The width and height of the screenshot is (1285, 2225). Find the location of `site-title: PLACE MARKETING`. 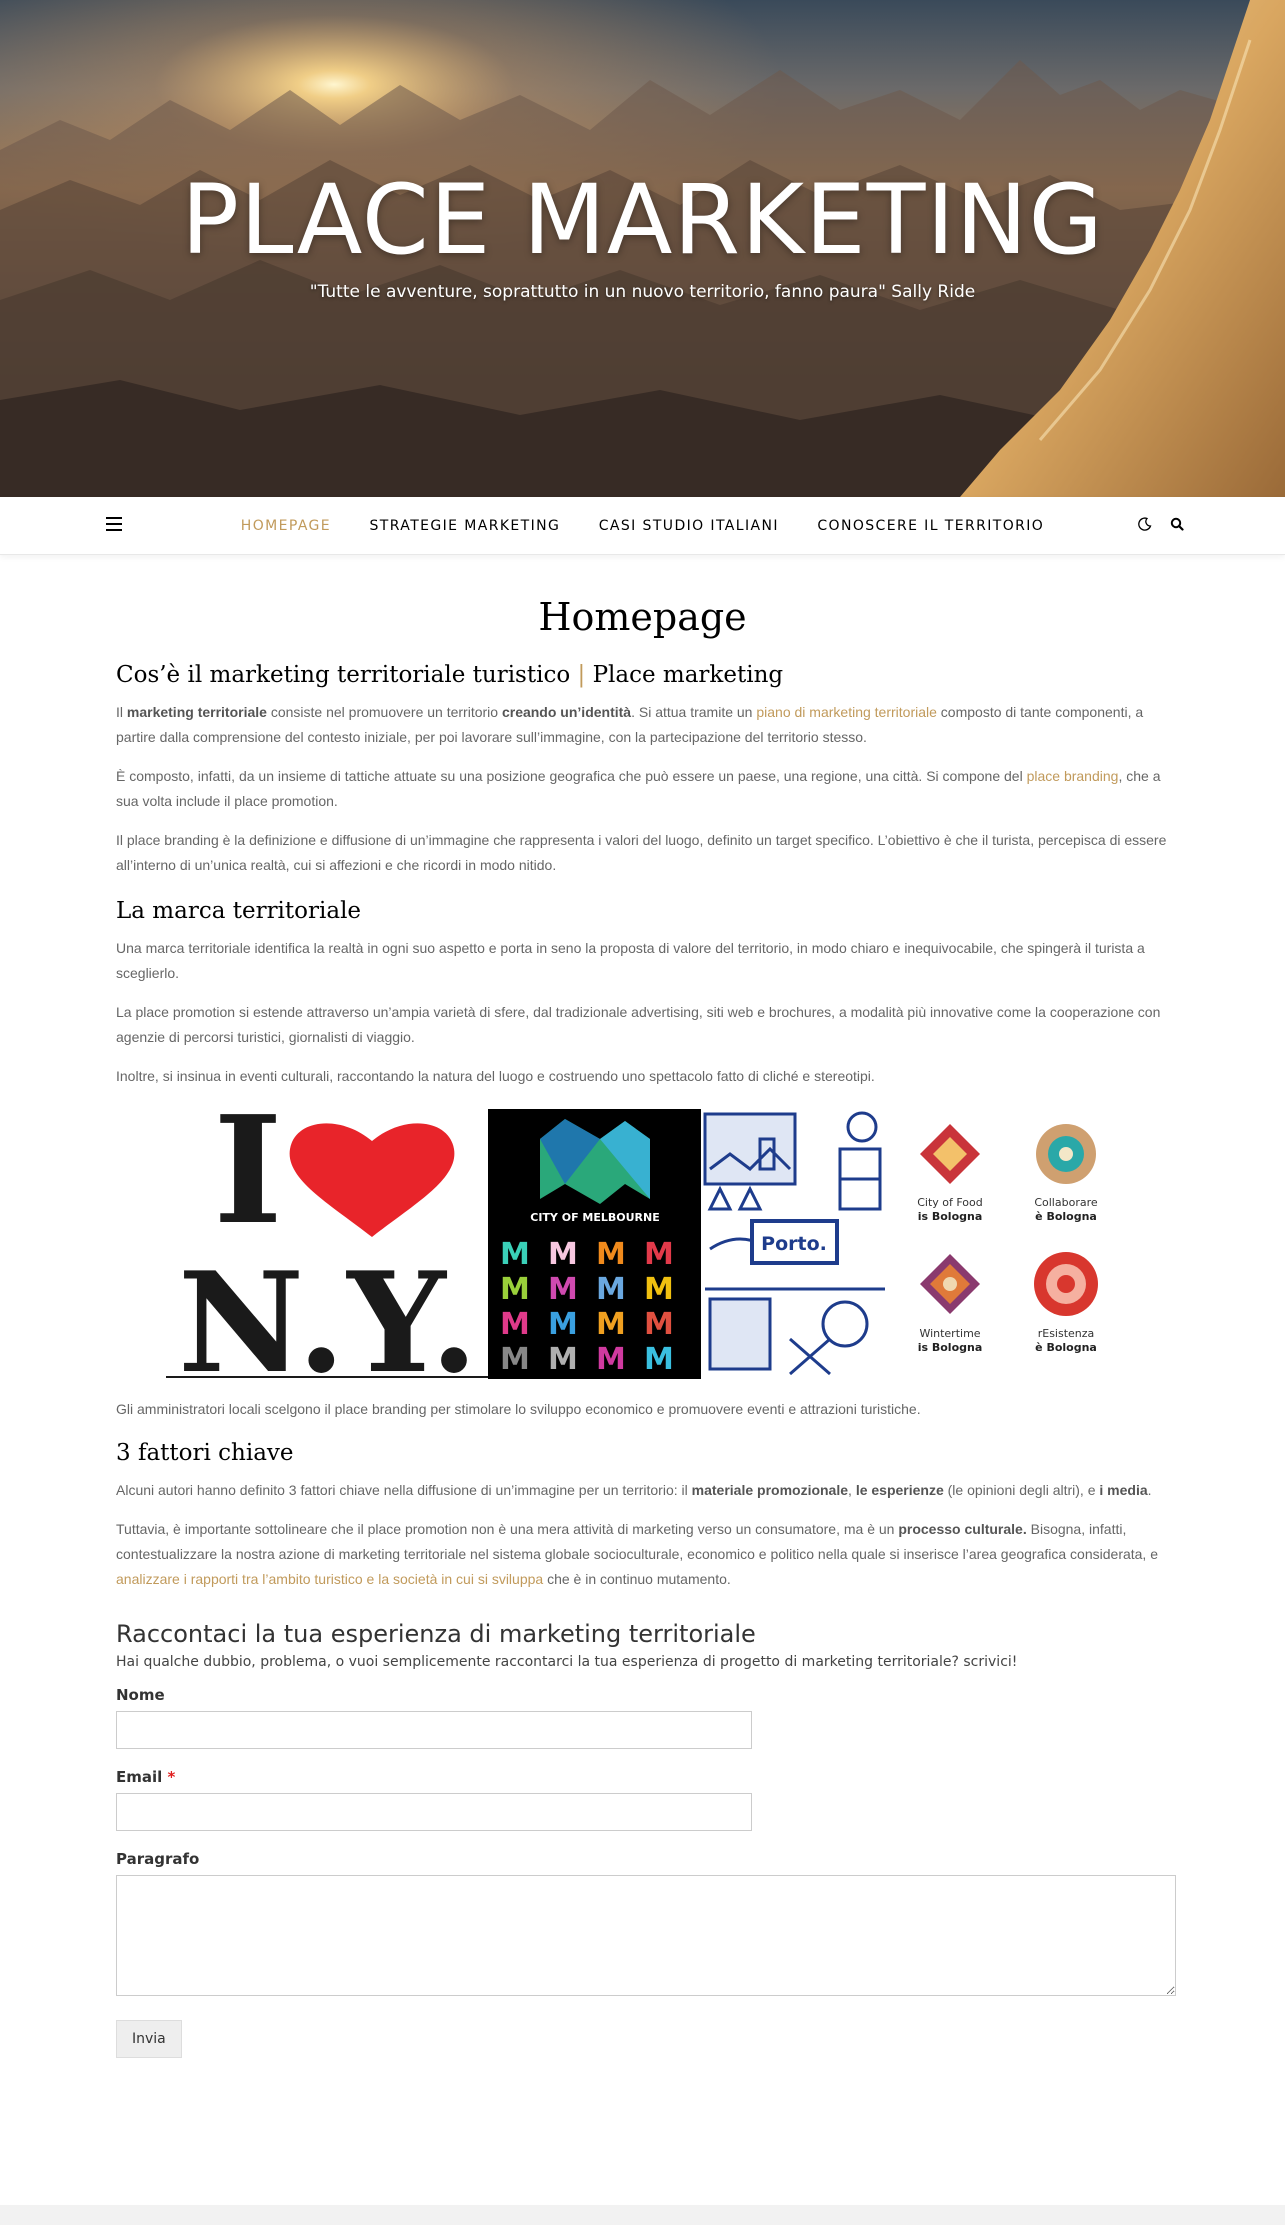

site-title: PLACE MARKETING is located at coordinates (642, 220).